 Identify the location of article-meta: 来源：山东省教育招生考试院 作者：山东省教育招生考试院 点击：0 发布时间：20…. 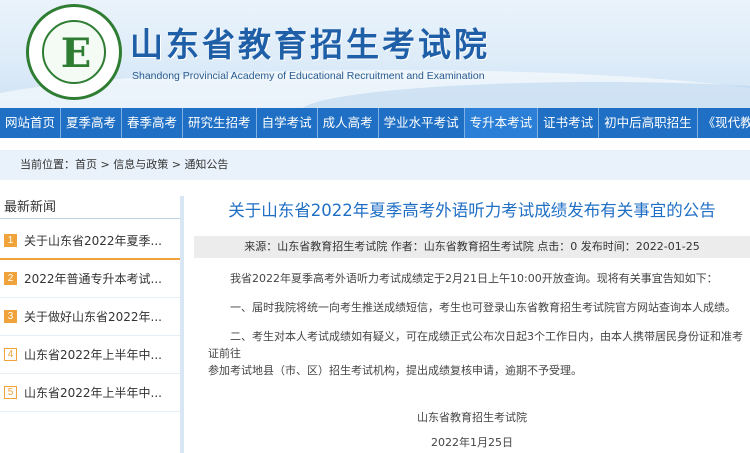
(472, 247).